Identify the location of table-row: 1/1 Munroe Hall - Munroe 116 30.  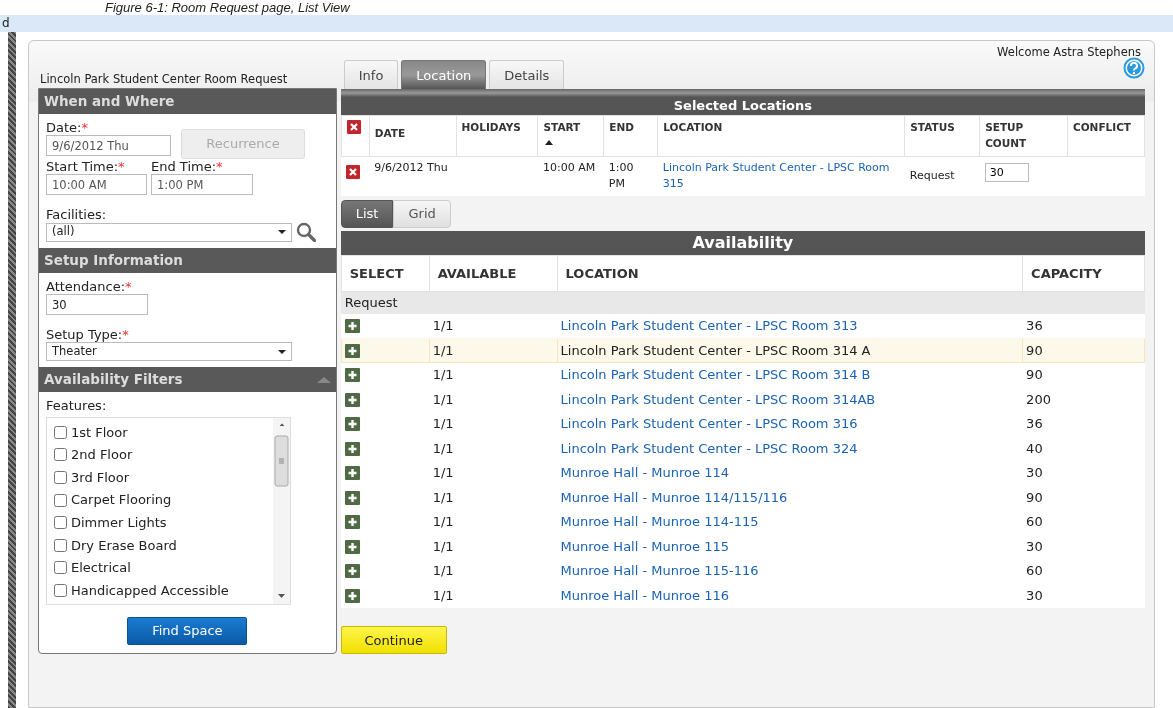
(743, 595).